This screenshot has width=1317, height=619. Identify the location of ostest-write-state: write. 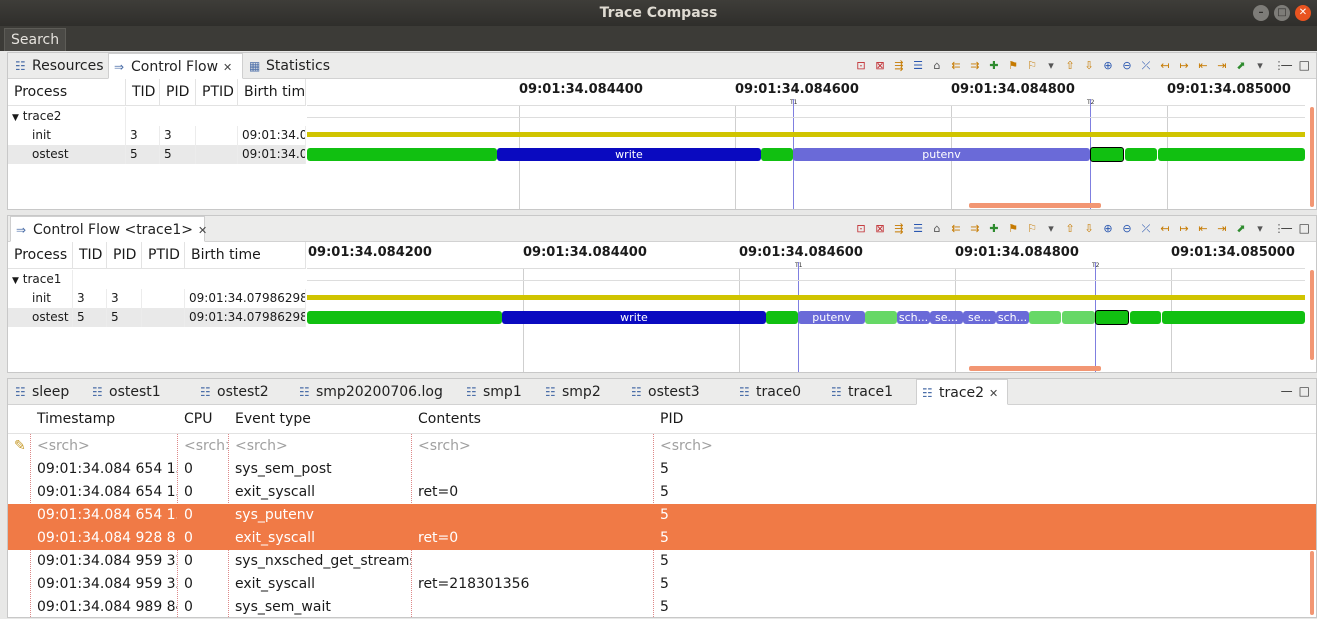
(629, 154).